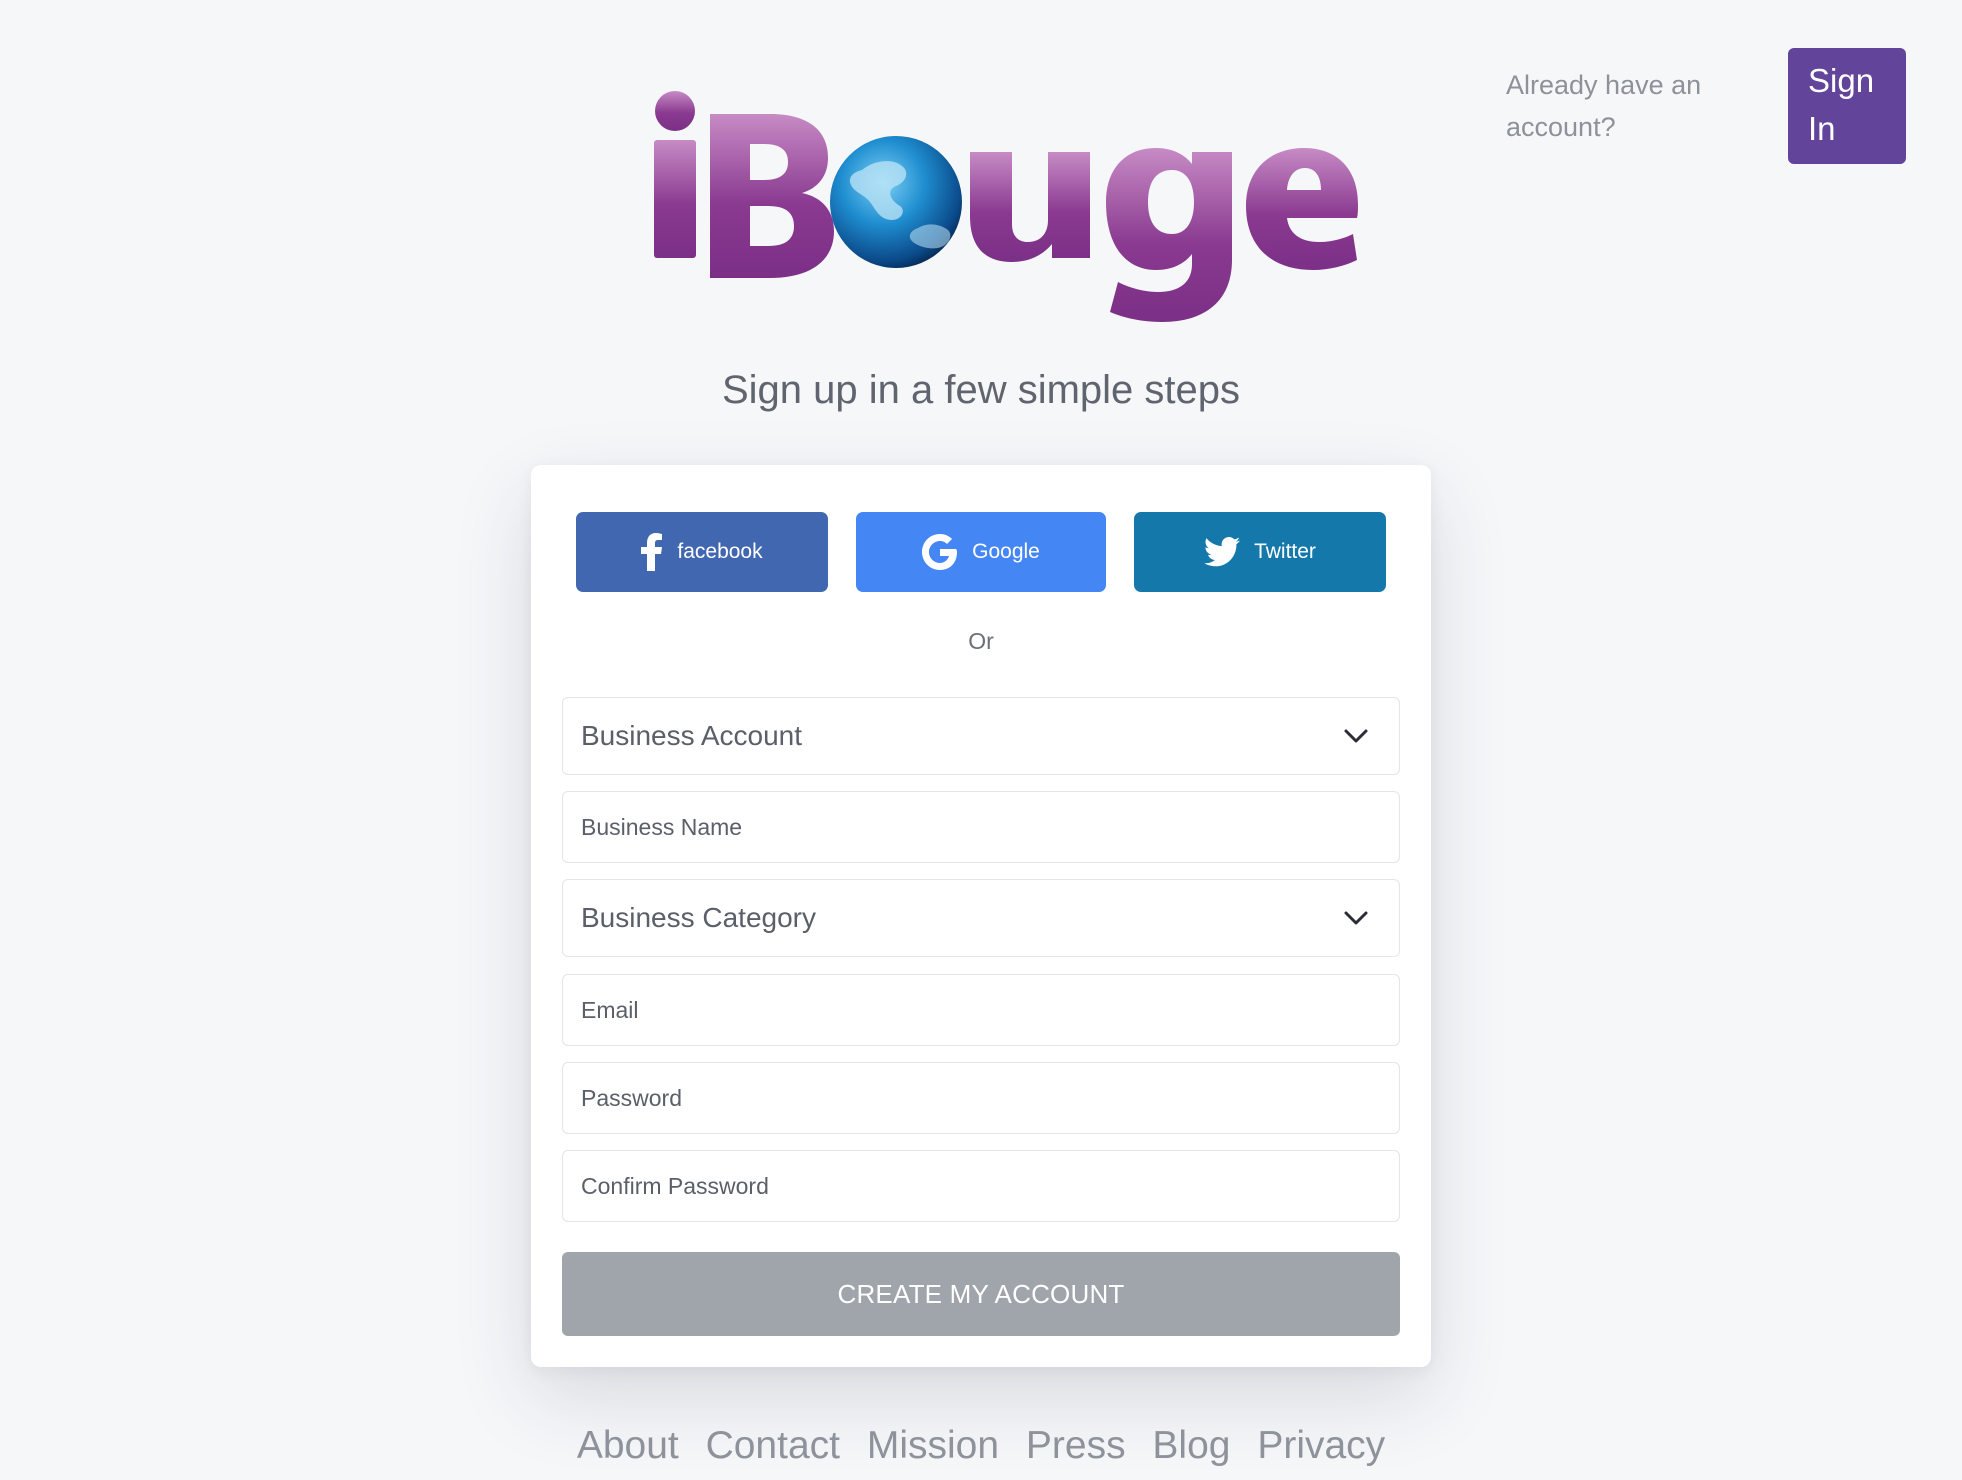 This screenshot has height=1480, width=1962. I want to click on account-type-select: Business Account, so click(981, 736).